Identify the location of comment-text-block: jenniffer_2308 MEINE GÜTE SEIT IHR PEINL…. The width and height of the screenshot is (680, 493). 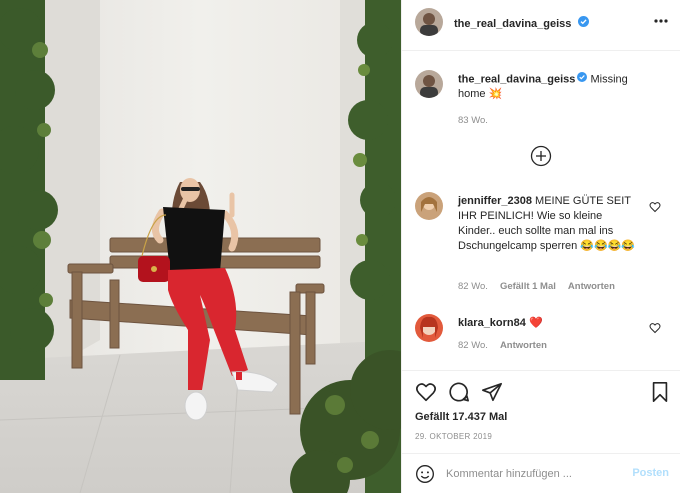
(548, 224).